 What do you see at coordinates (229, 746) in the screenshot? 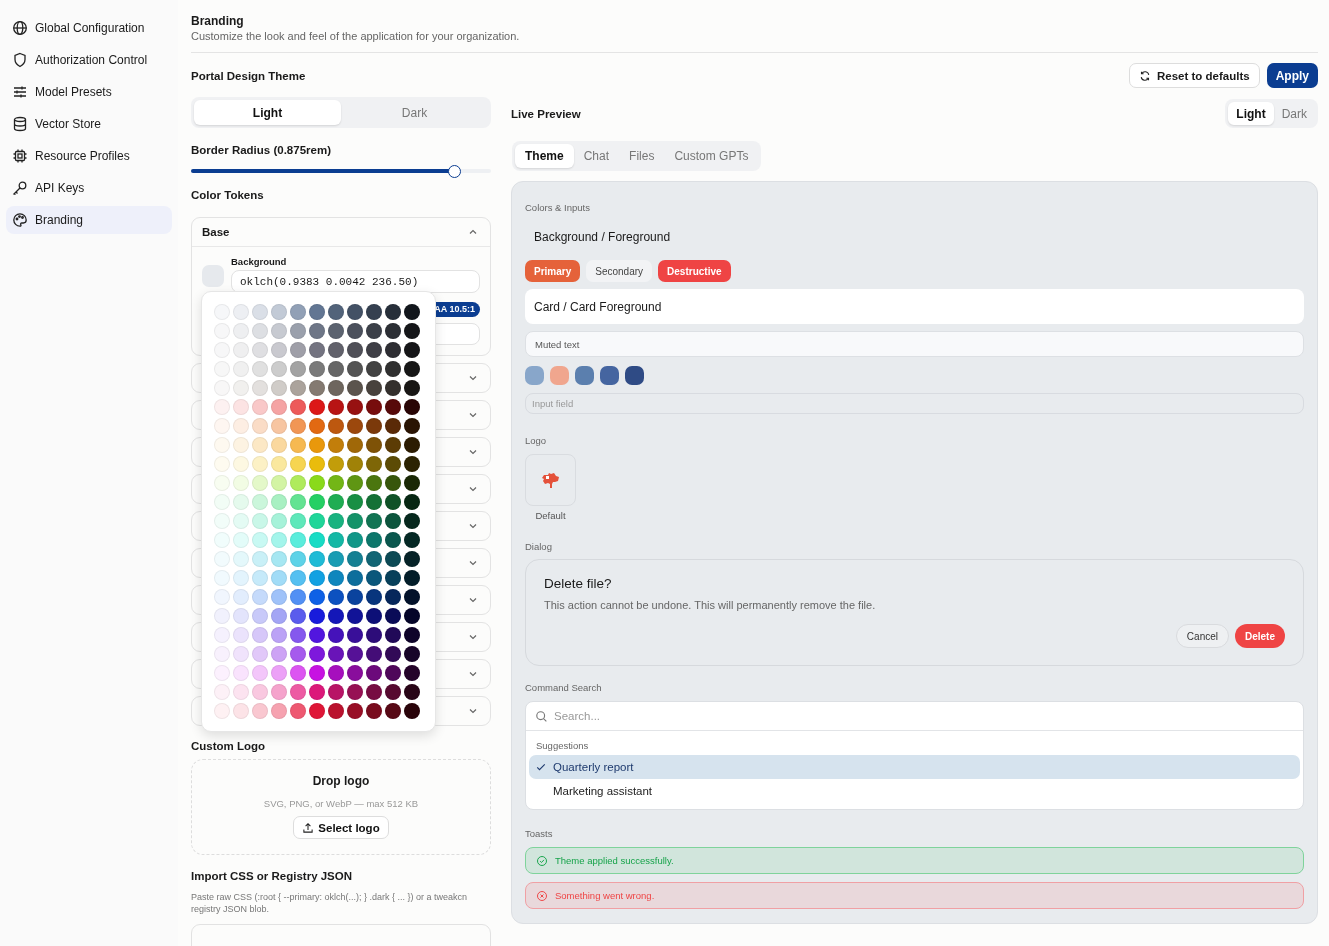
I see `subsection-title: Custom Logo` at bounding box center [229, 746].